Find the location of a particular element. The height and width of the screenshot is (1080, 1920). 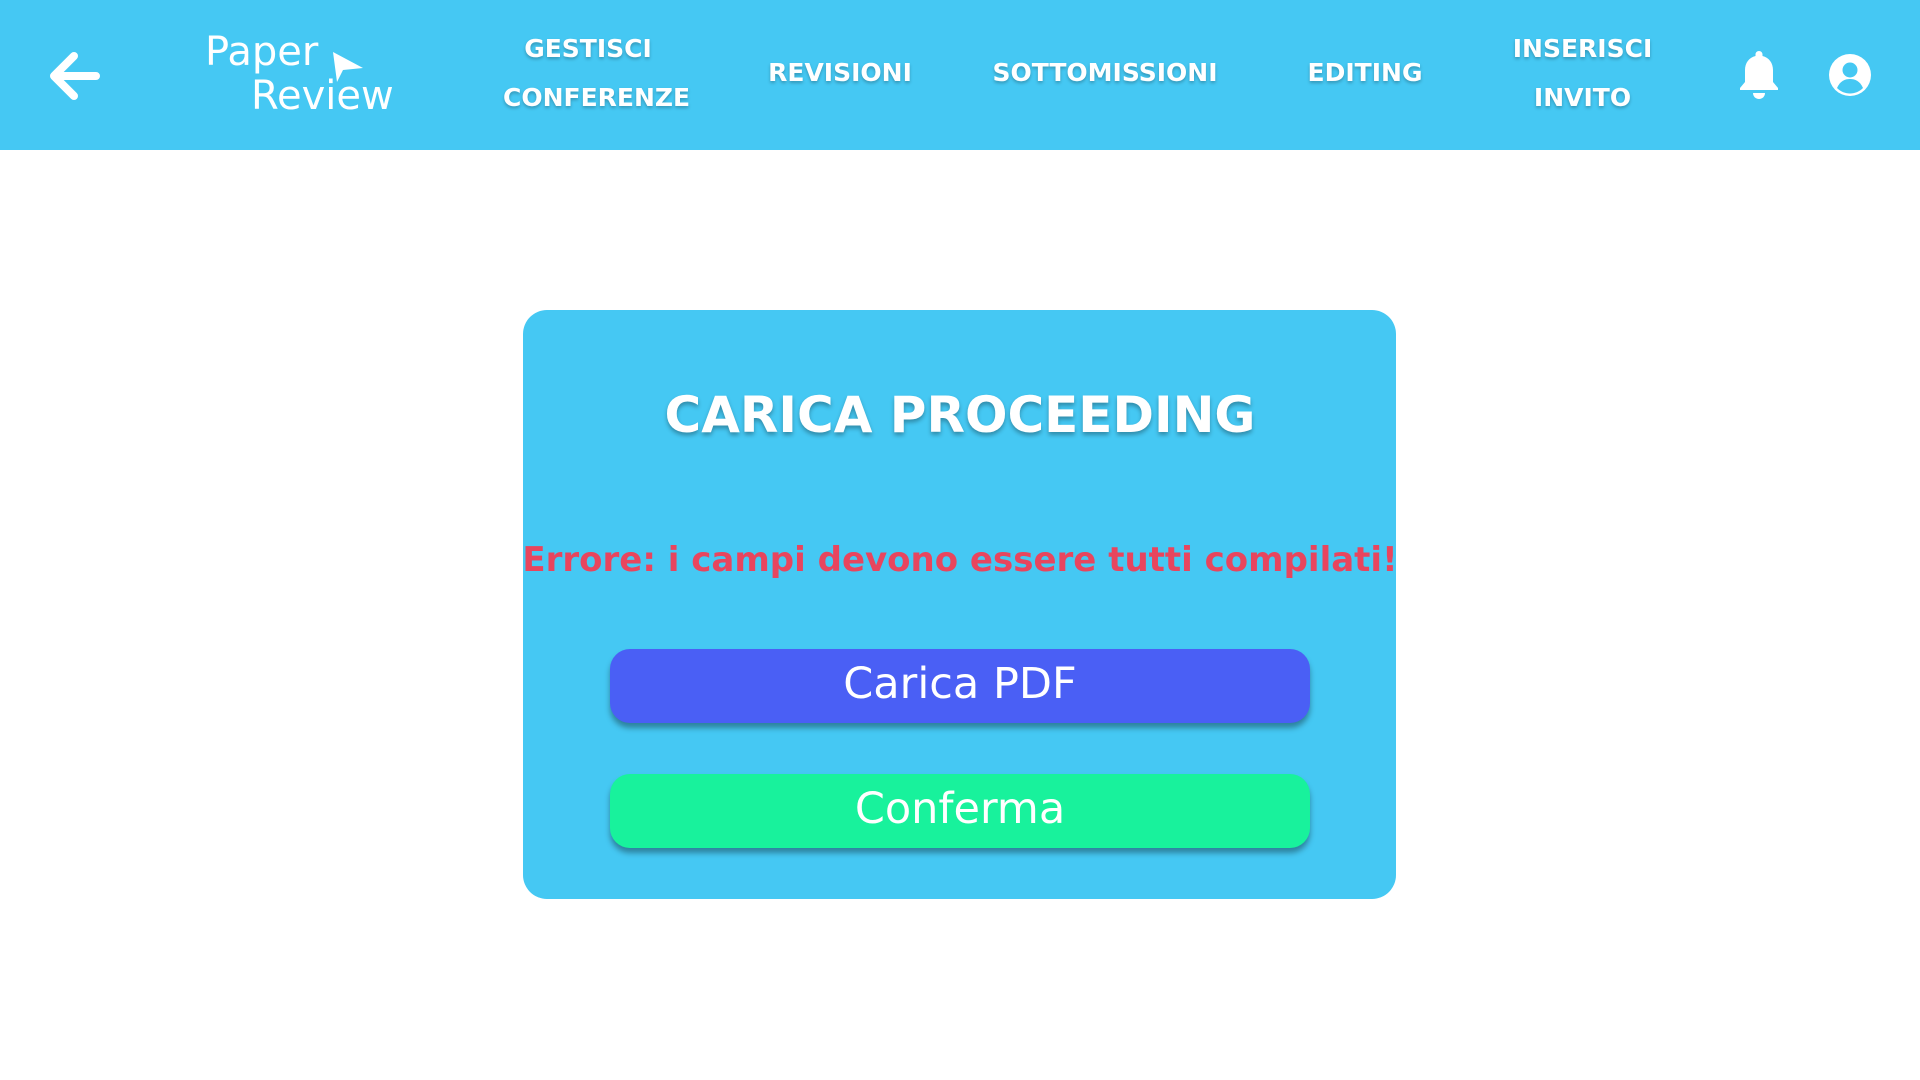

notifications-button is located at coordinates (1759, 75).